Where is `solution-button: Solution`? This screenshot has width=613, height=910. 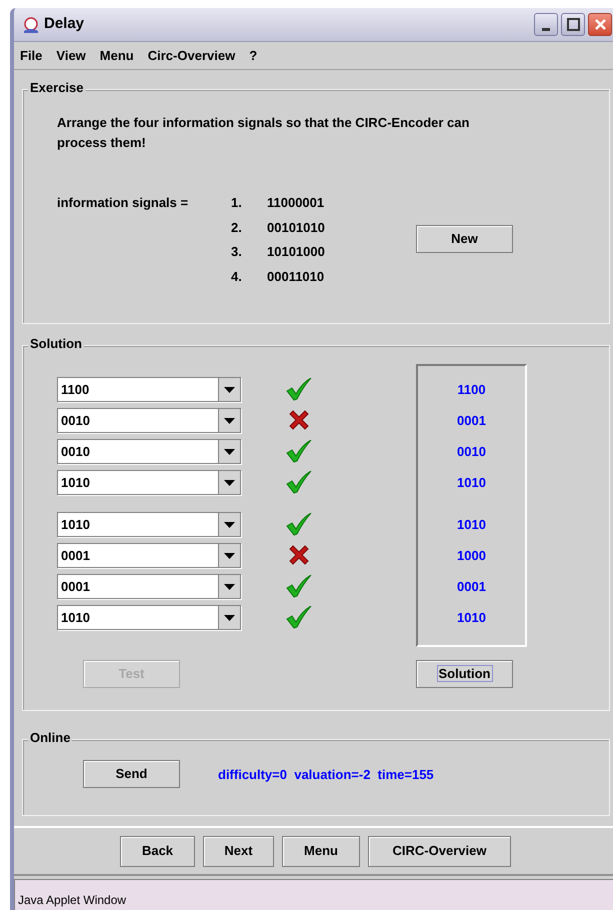
solution-button: Solution is located at coordinates (464, 674).